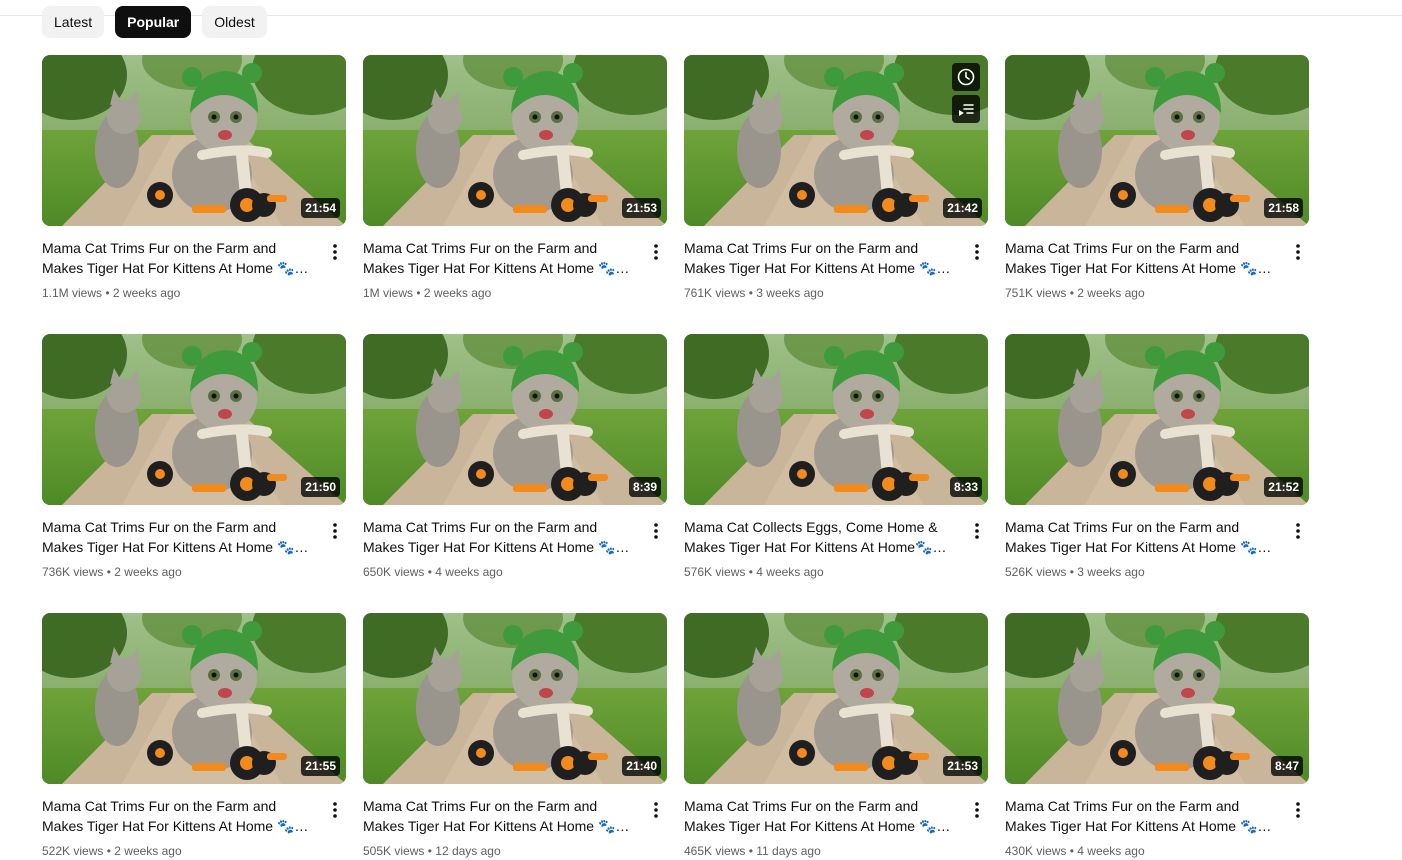  What do you see at coordinates (194, 140) in the screenshot?
I see `video-thumbnail: 21:54` at bounding box center [194, 140].